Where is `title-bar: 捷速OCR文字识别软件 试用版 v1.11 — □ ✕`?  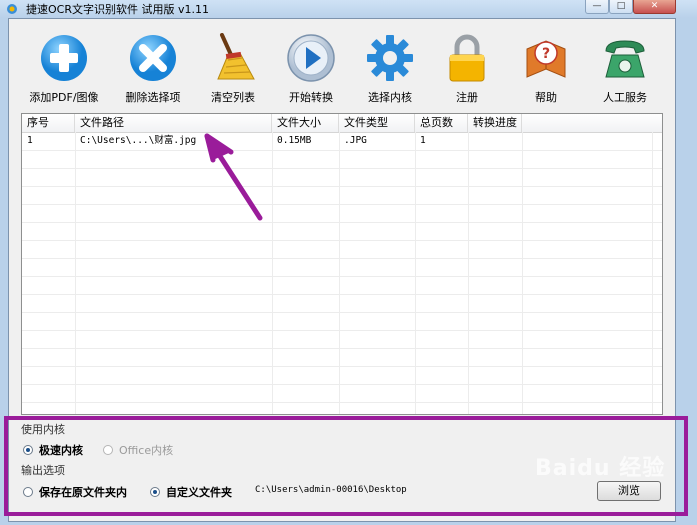 title-bar: 捷速OCR文字识别软件 试用版 v1.11 — □ ✕ is located at coordinates (348, 9).